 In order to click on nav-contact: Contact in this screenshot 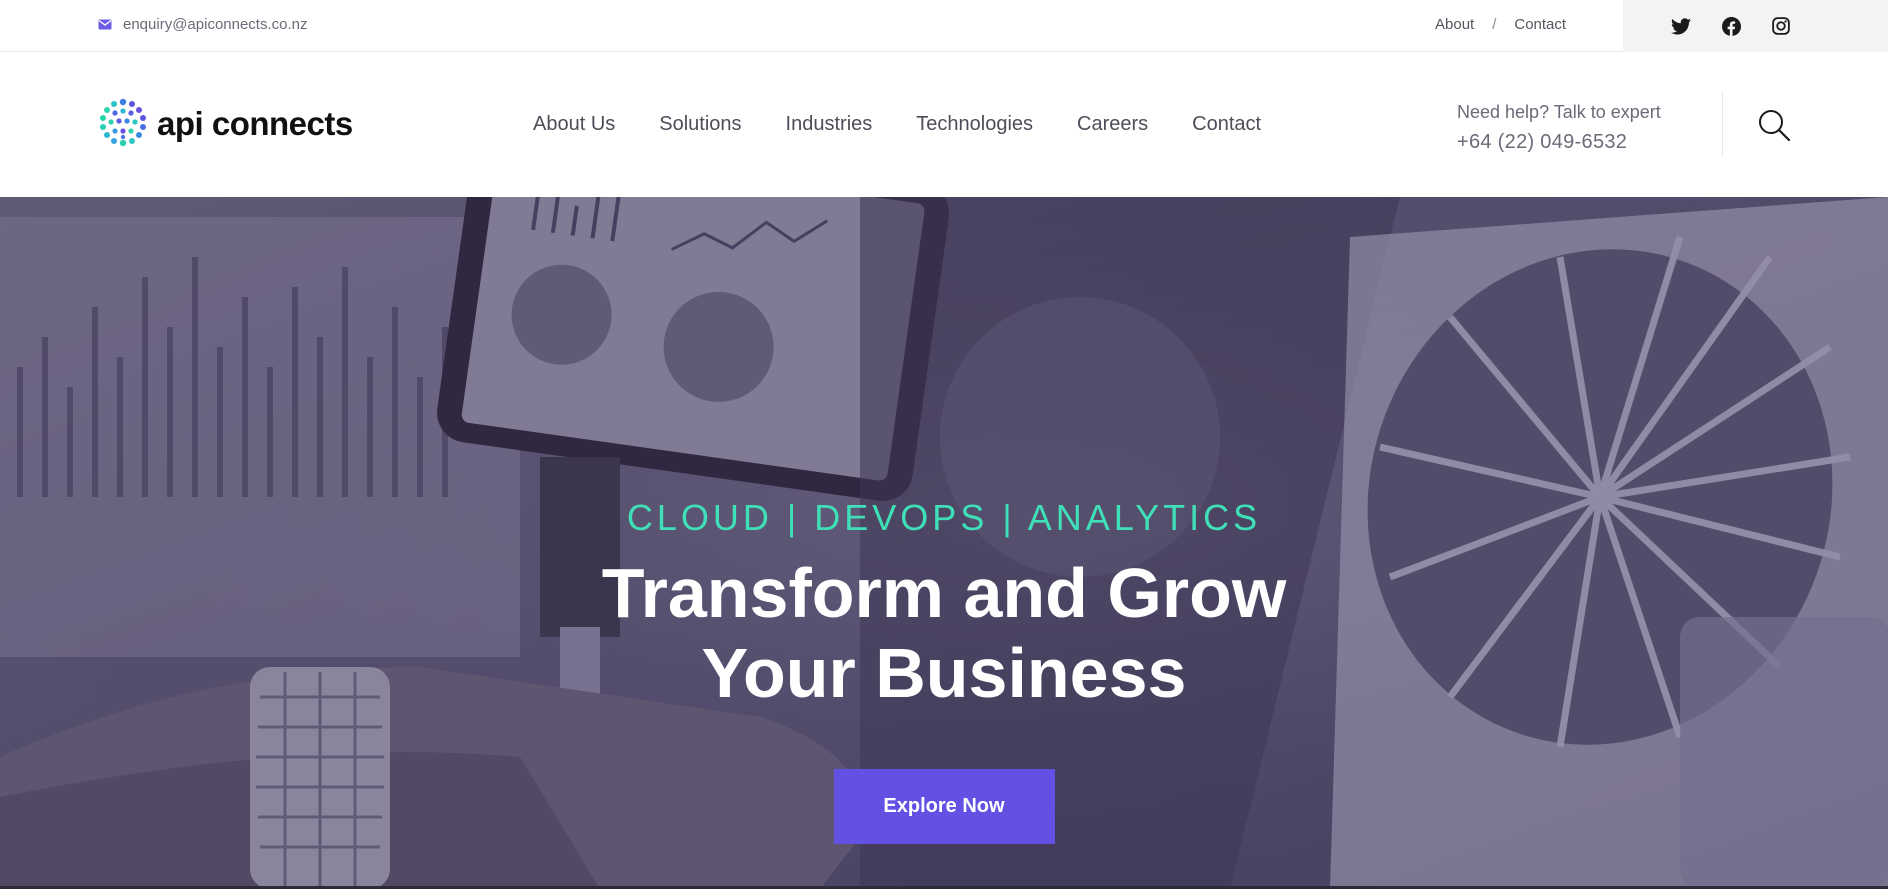, I will do `click(1226, 124)`.